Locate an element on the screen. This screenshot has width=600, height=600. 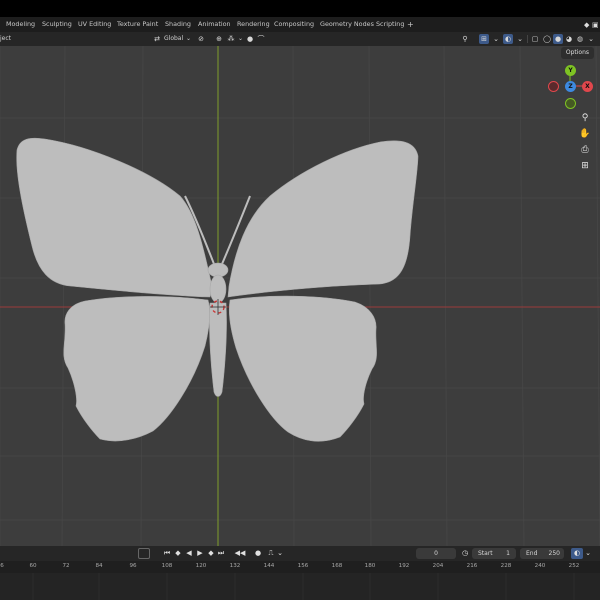
tick-label: 252 is located at coordinates (574, 566).